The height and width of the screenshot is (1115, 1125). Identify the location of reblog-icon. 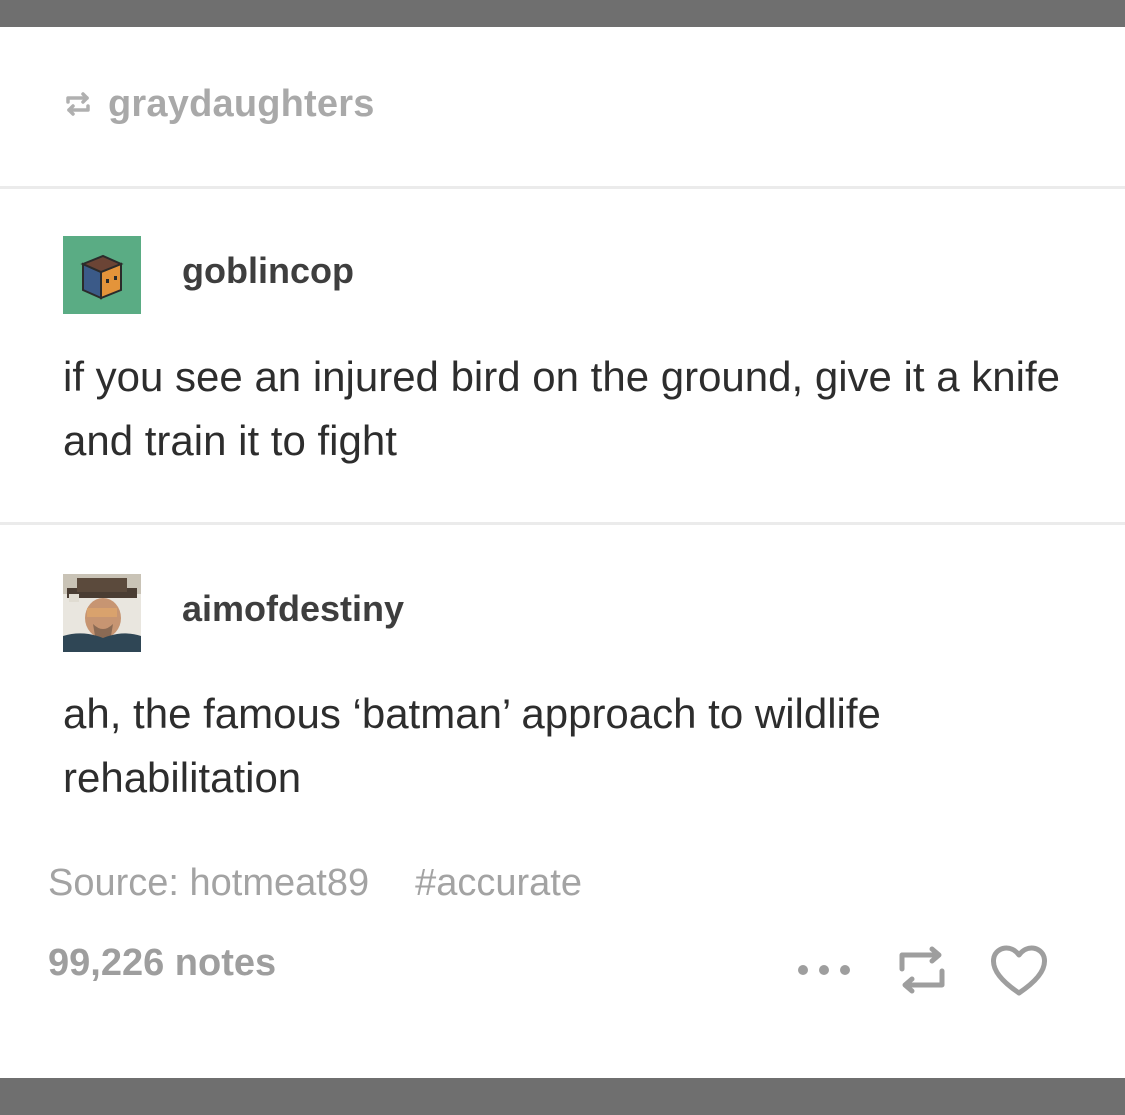
(922, 970).